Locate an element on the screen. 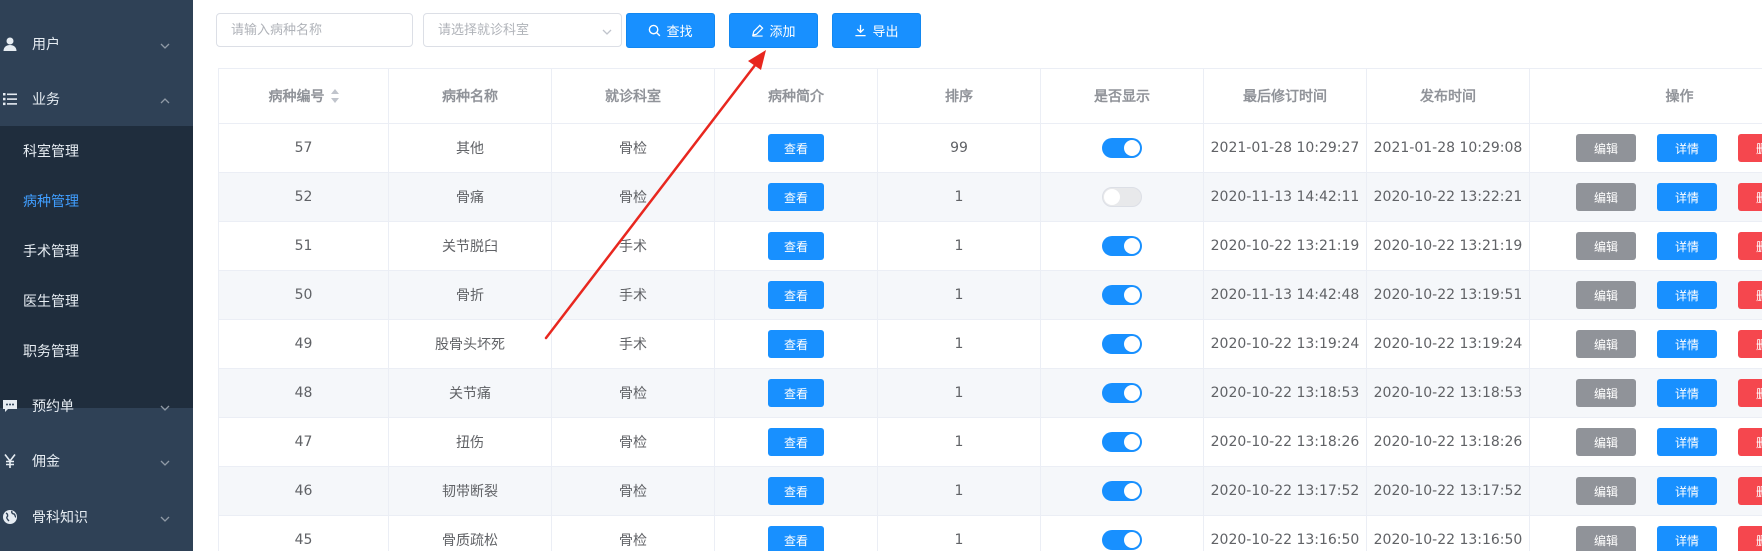 This screenshot has height=551, width=1762. cell-published: 2020-10-22 13:19:24 is located at coordinates (1447, 344).